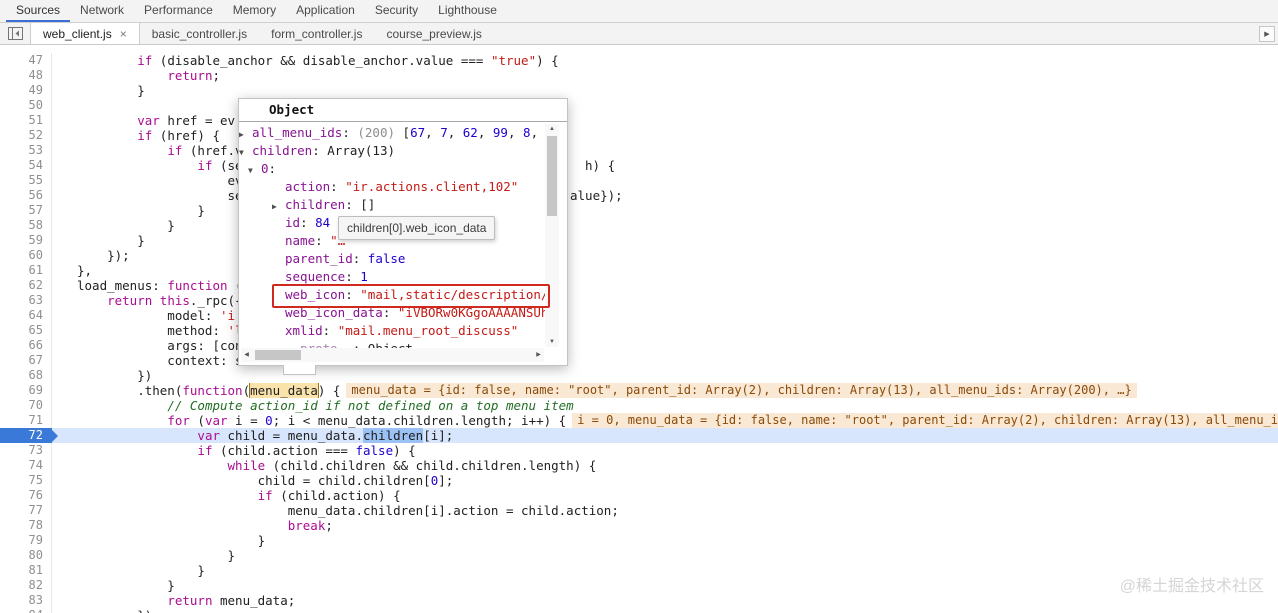  What do you see at coordinates (29, 435) in the screenshot?
I see `line-number: 72` at bounding box center [29, 435].